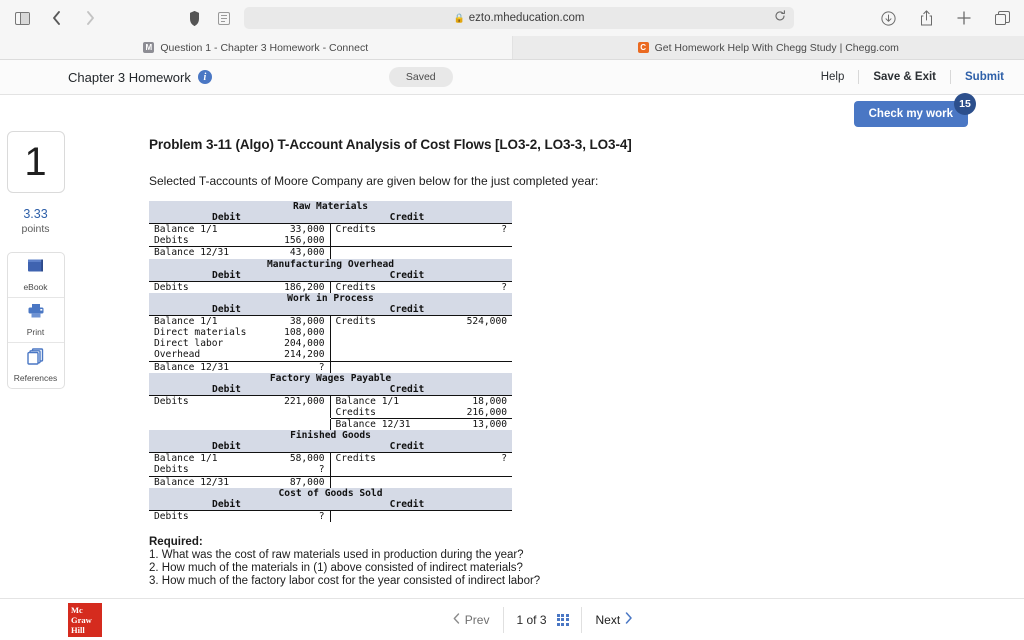 The image size is (1024, 640). Describe the element at coordinates (194, 18) in the screenshot. I see `shield-icon` at that location.